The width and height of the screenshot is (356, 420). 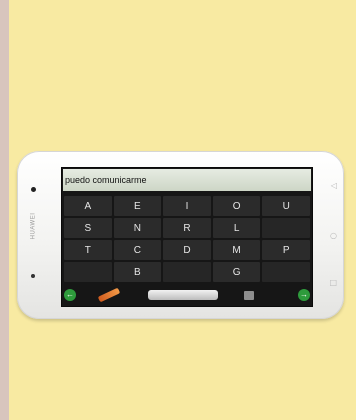 I want to click on pencil-icon, so click(x=109, y=295).